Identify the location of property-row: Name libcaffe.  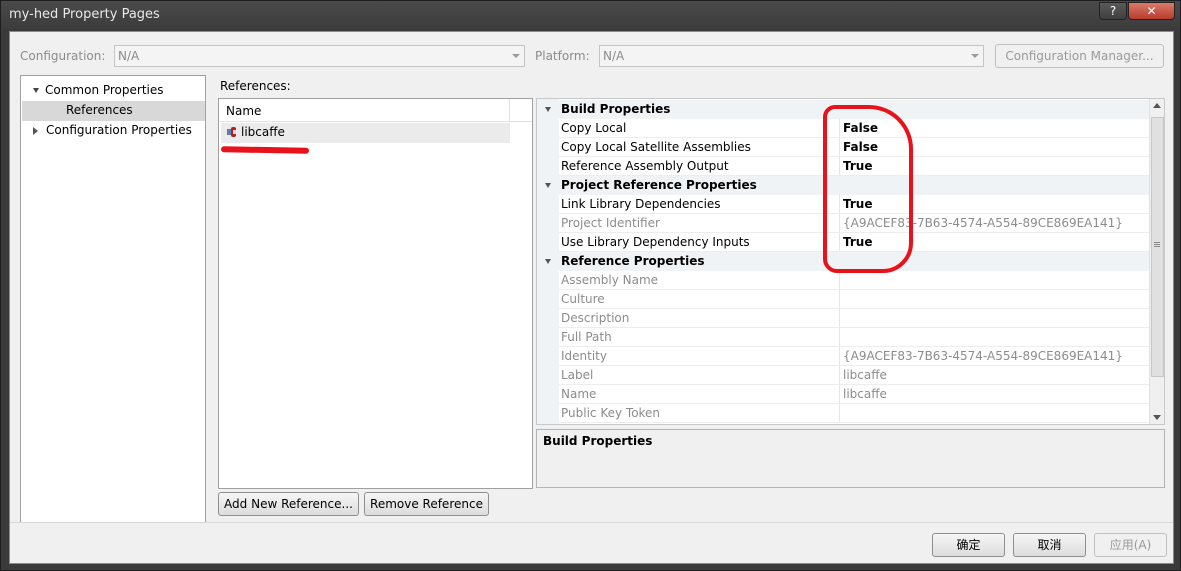
(850, 394).